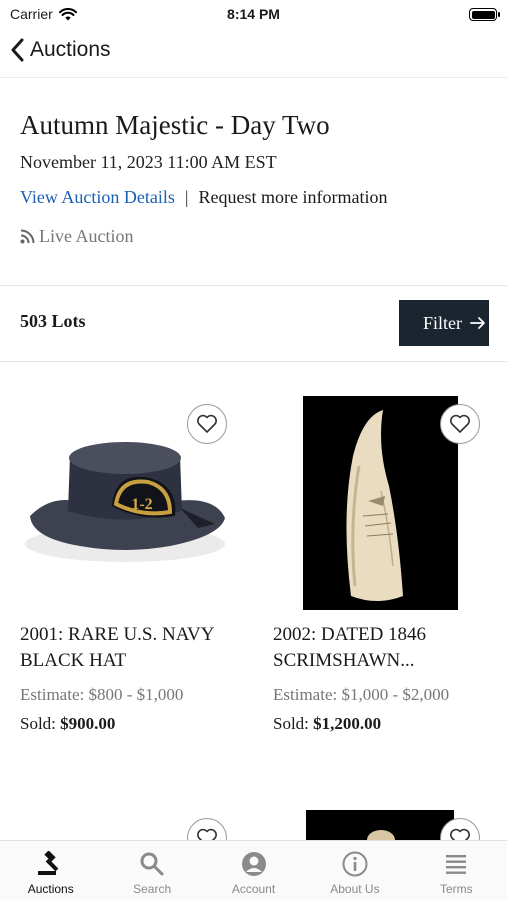 The height and width of the screenshot is (900, 507). I want to click on filter-label: Filter, so click(442, 322).